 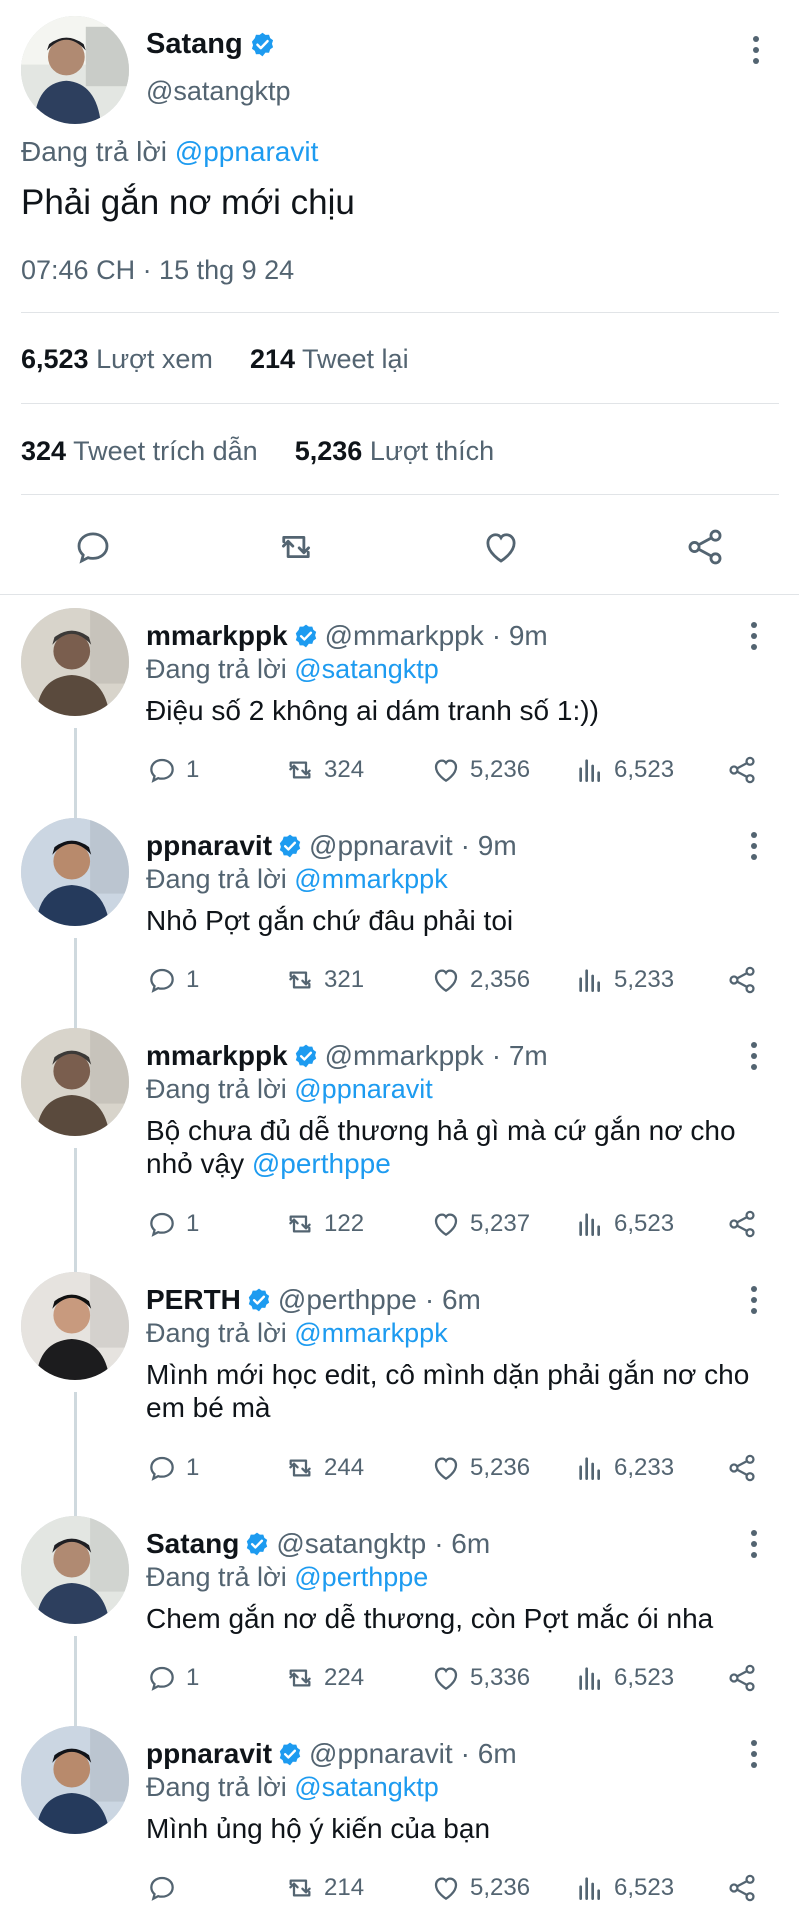 What do you see at coordinates (272, 359) in the screenshot?
I see `retweets-count: 214` at bounding box center [272, 359].